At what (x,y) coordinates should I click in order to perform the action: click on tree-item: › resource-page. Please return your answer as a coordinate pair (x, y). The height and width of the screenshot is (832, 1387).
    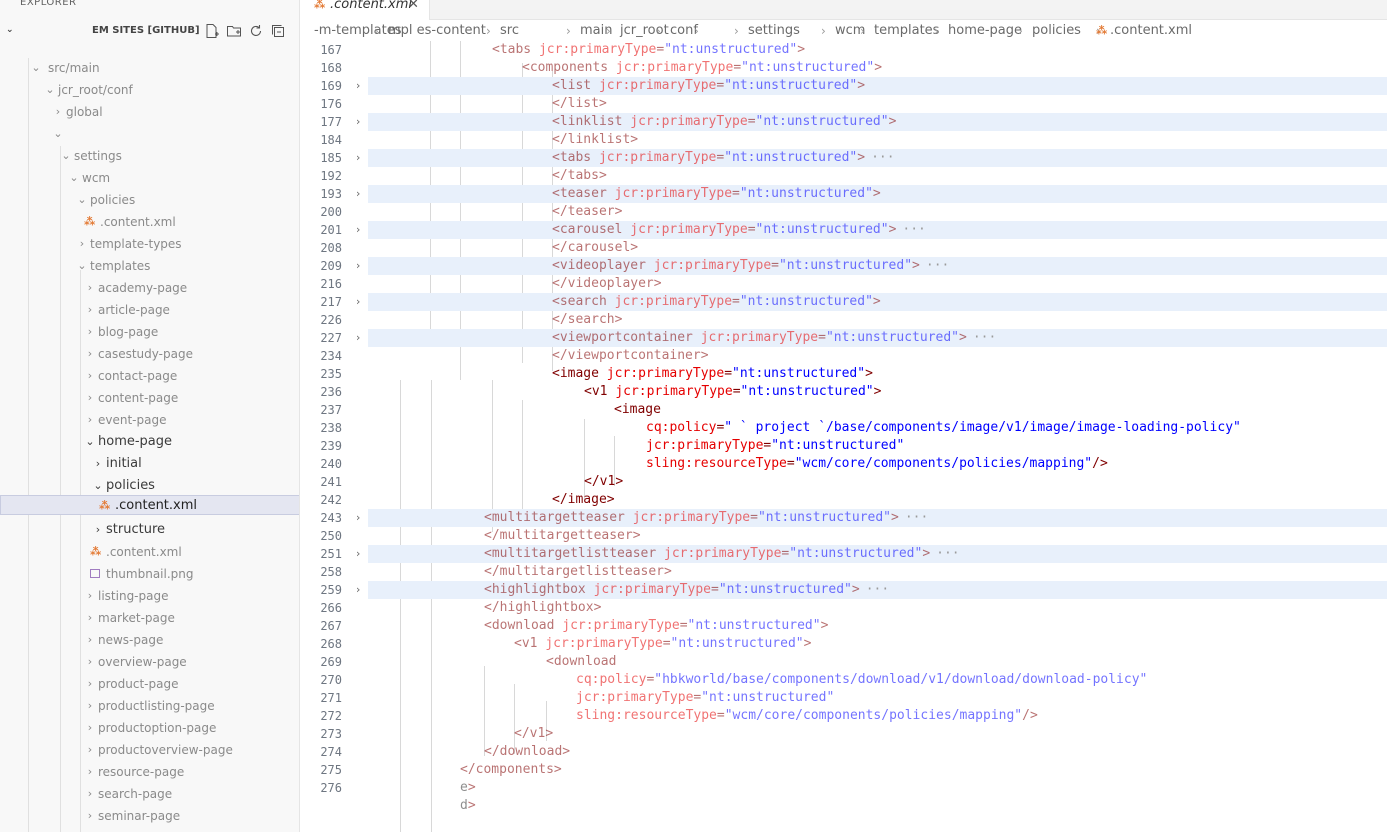
    Looking at the image, I should click on (149, 772).